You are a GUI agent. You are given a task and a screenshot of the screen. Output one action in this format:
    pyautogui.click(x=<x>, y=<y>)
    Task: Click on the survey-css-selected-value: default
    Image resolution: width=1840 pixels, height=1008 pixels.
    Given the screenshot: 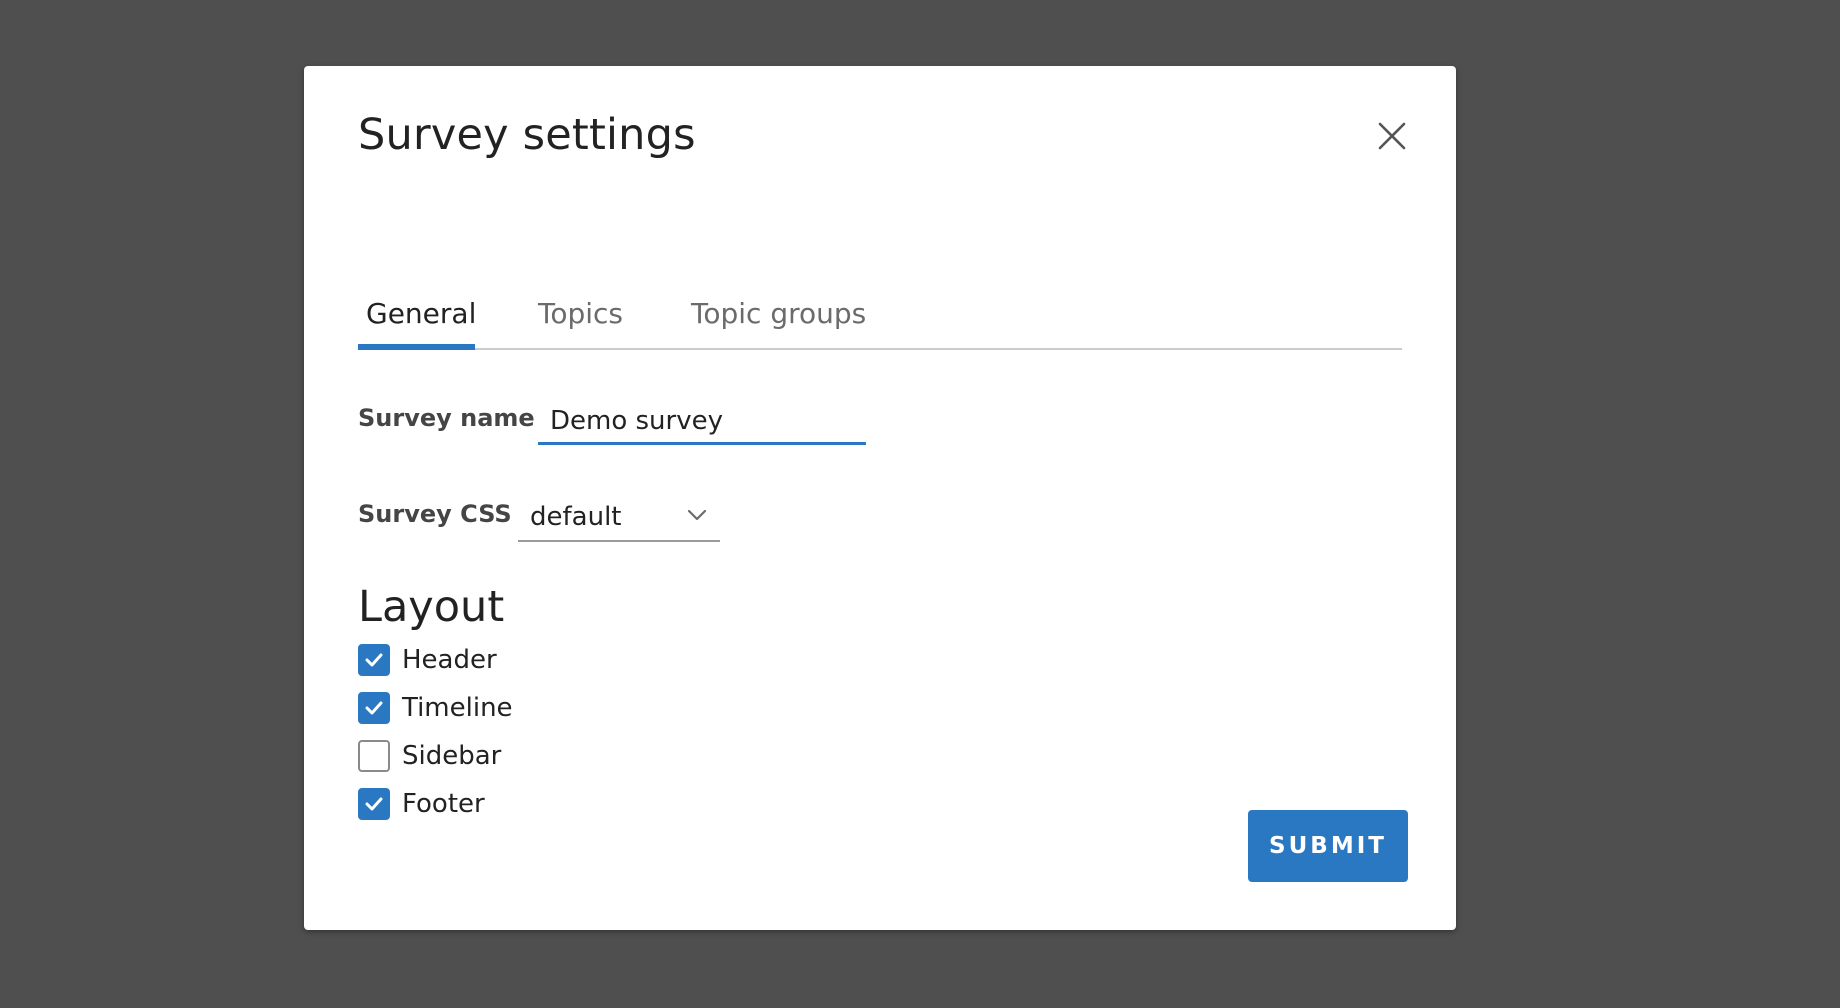 What is the action you would take?
    pyautogui.click(x=576, y=517)
    